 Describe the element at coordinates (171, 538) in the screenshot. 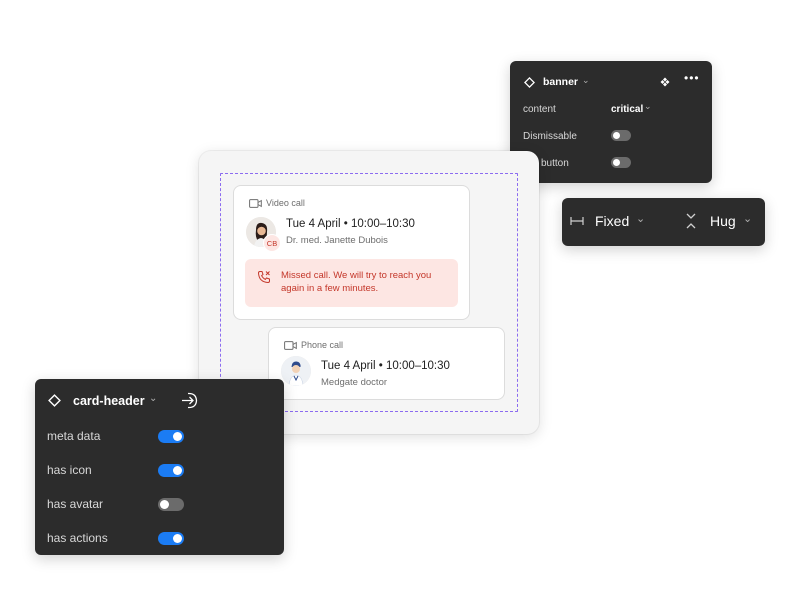

I see `has-actions-toggle` at that location.